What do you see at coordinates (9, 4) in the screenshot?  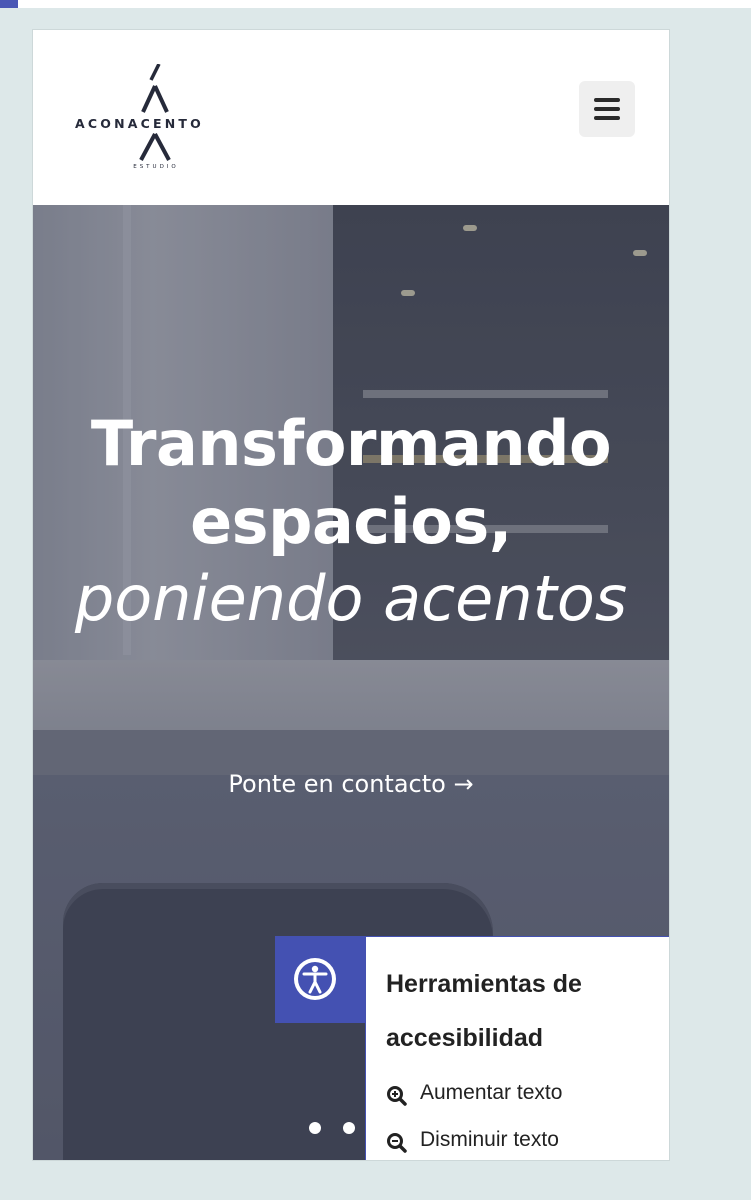 I see `top-accent-bar` at bounding box center [9, 4].